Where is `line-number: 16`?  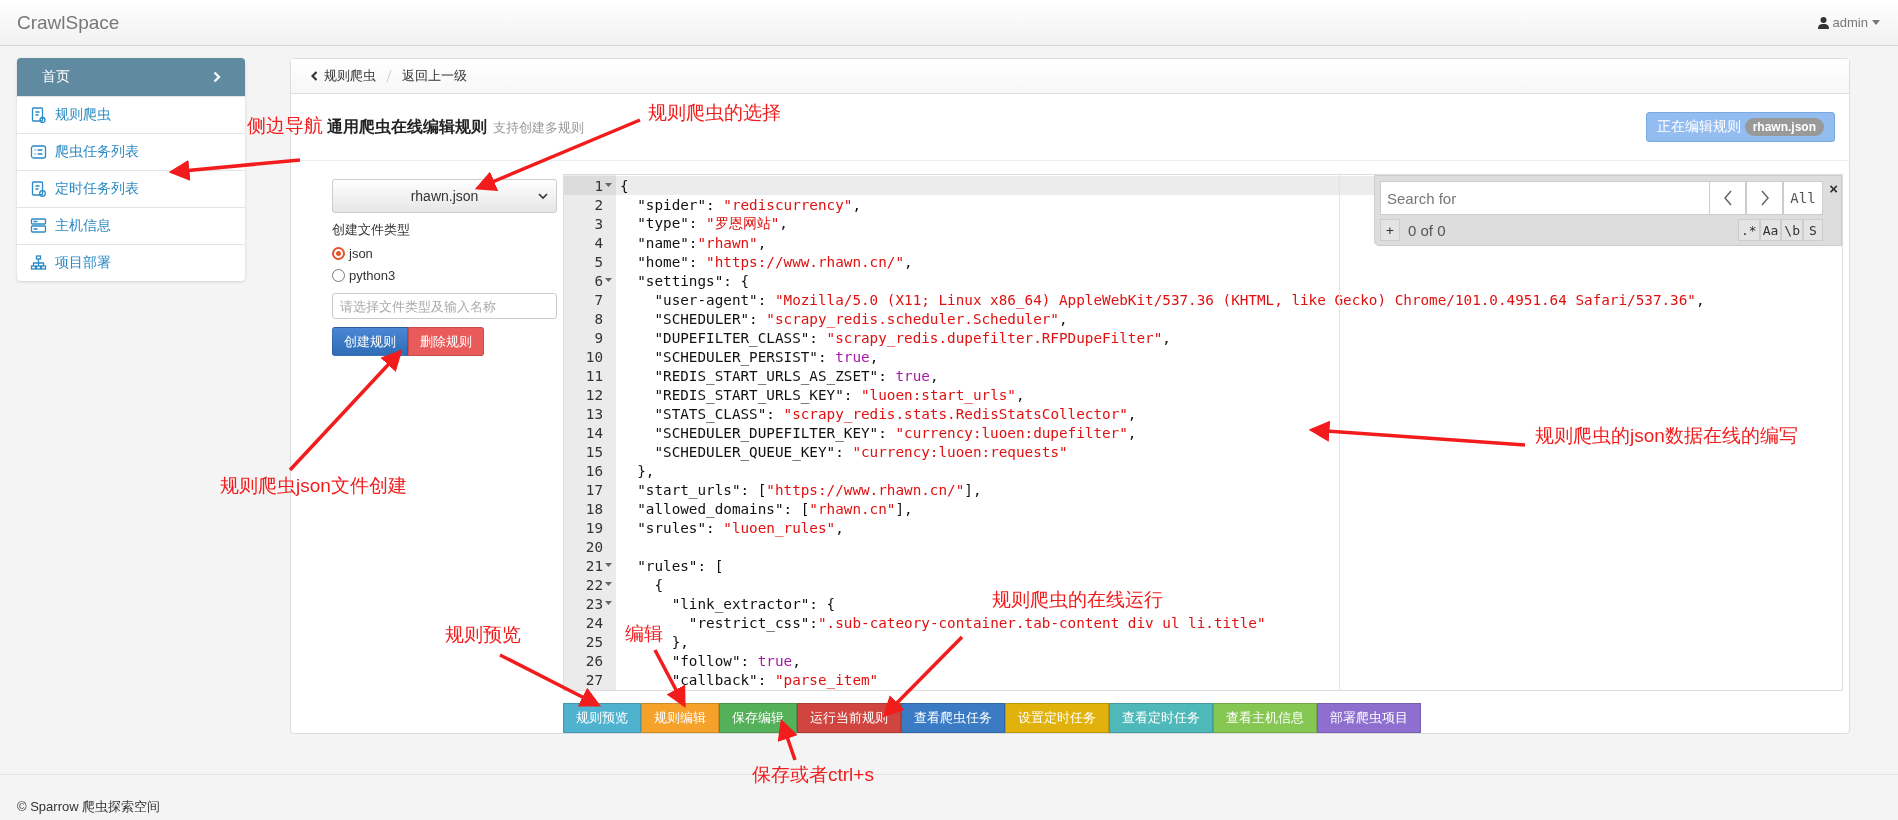
line-number: 16 is located at coordinates (594, 470).